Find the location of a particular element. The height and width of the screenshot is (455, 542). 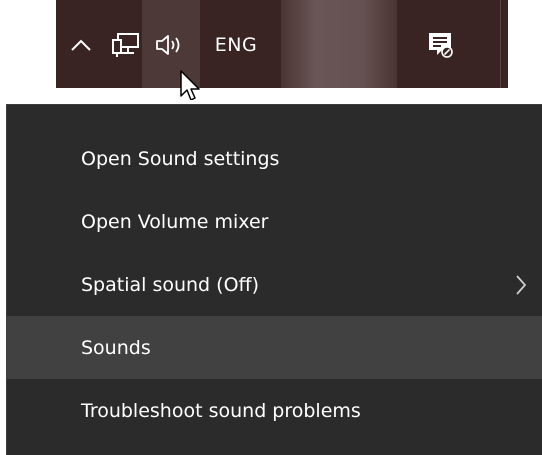

action-center-button is located at coordinates (440, 45).